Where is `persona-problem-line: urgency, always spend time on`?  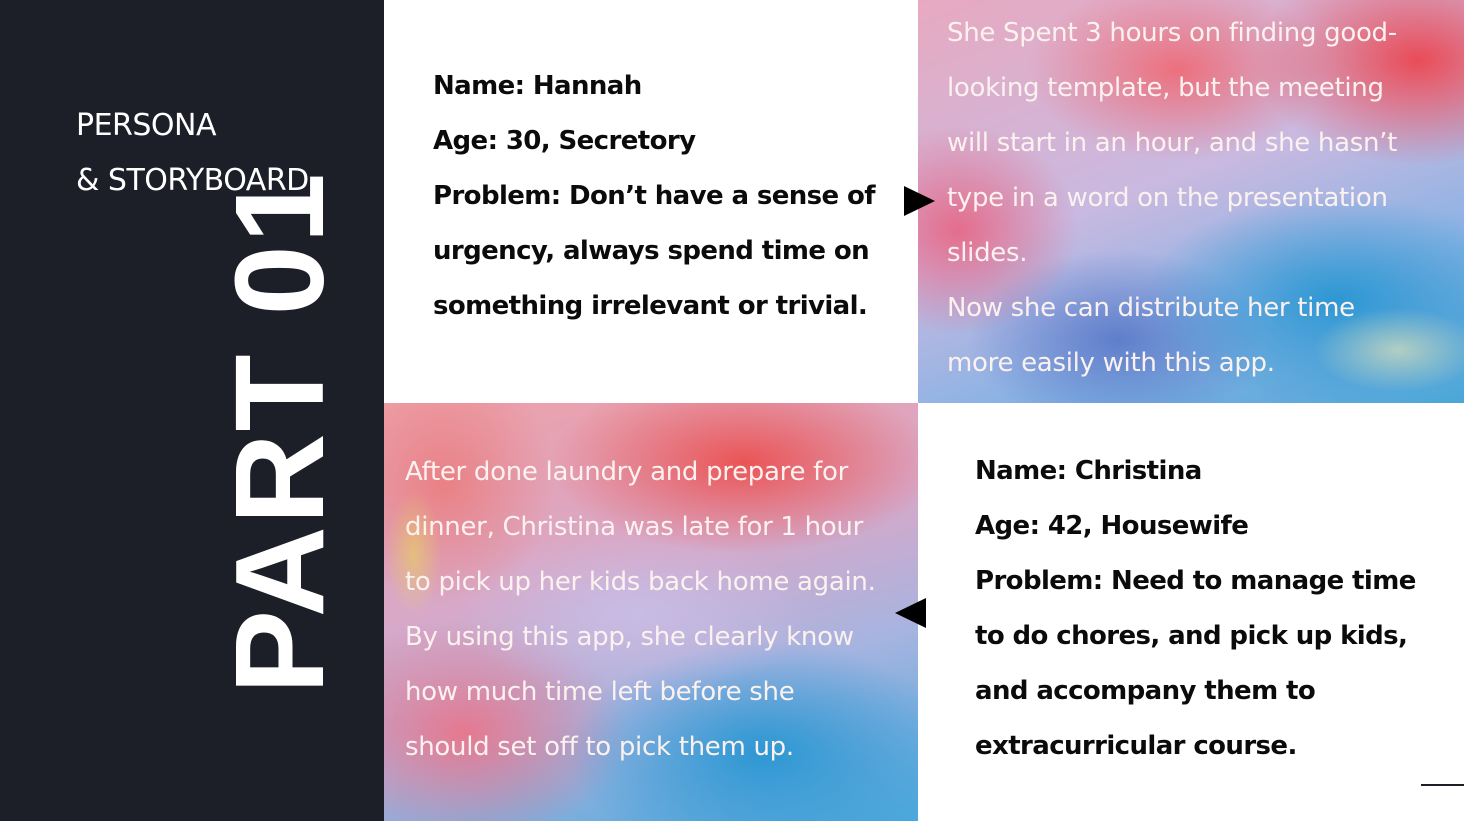 persona-problem-line: urgency, always spend time on is located at coordinates (651, 251).